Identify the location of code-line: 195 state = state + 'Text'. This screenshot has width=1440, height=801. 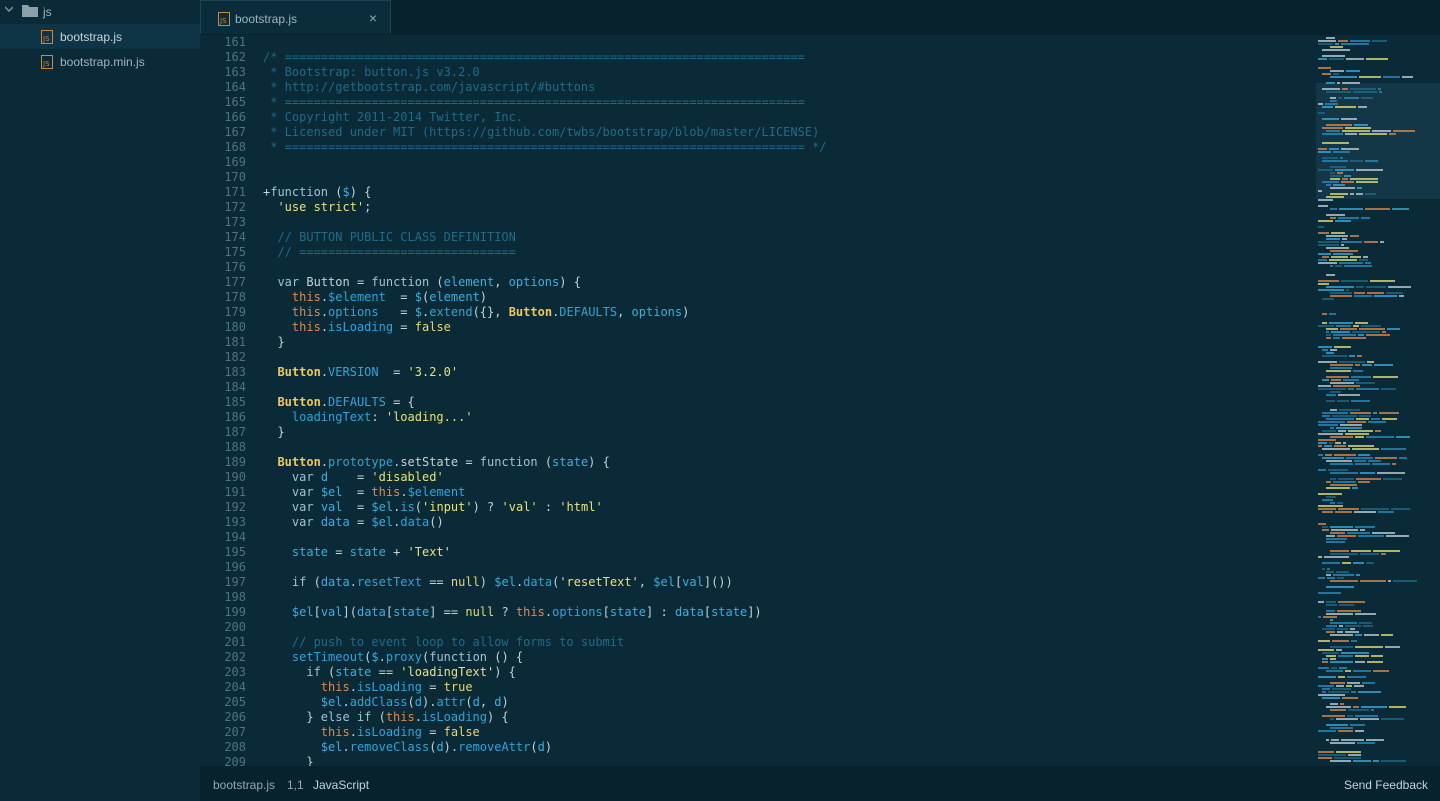
(755, 552).